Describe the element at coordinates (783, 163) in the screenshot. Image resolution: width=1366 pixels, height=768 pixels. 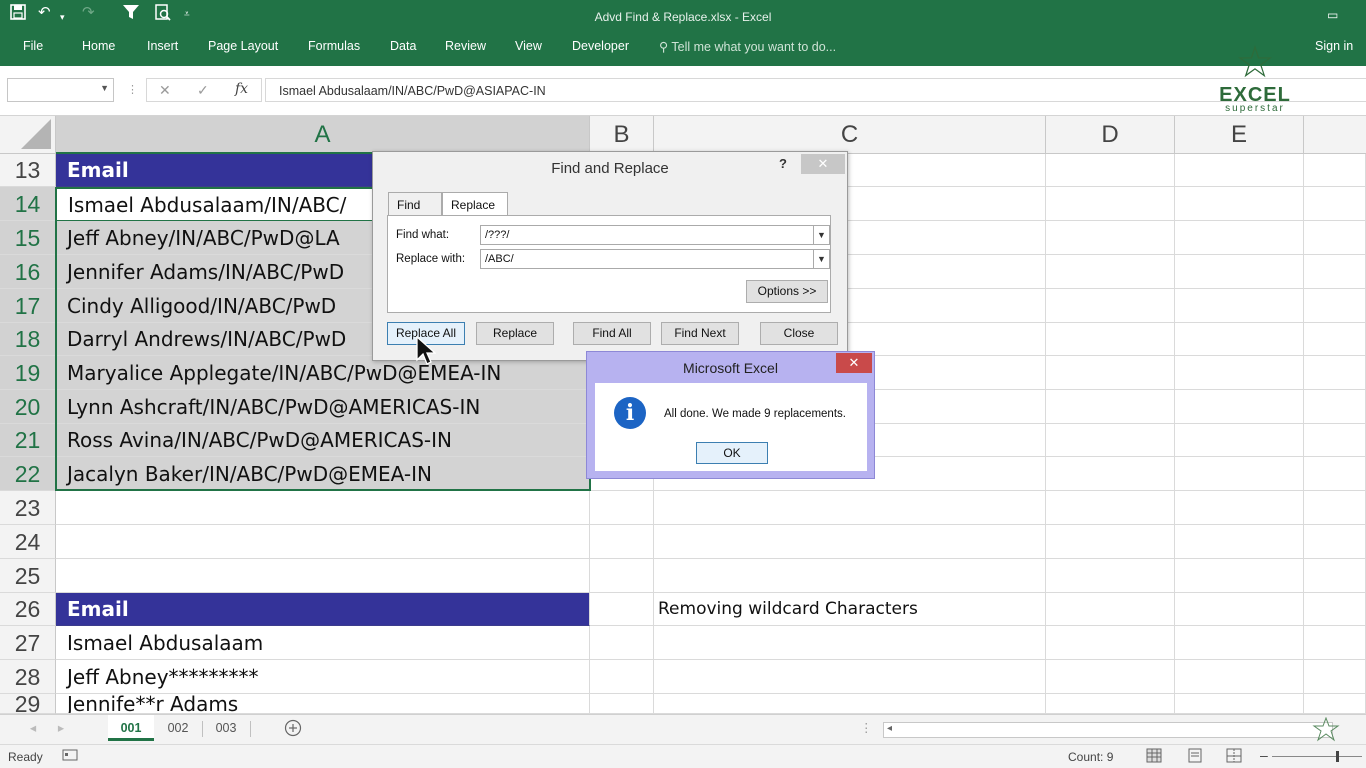
I see `help-button: ?` at that location.